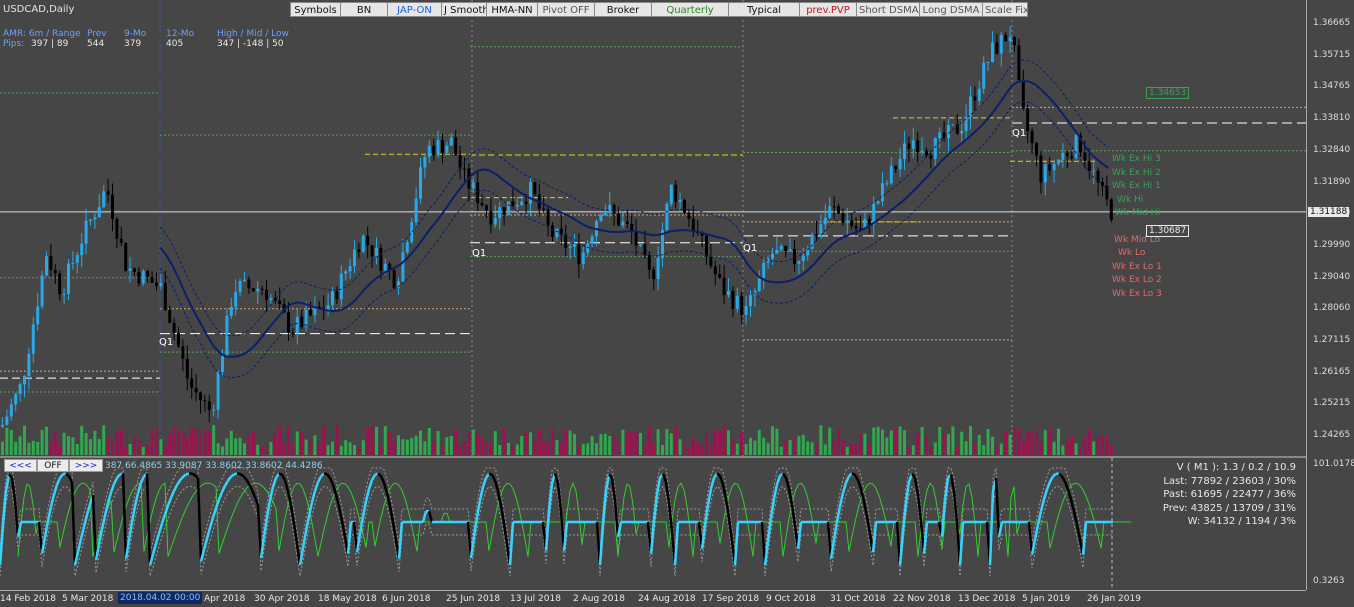 Image resolution: width=1354 pixels, height=607 pixels. I want to click on next-button: >>>, so click(86, 465).